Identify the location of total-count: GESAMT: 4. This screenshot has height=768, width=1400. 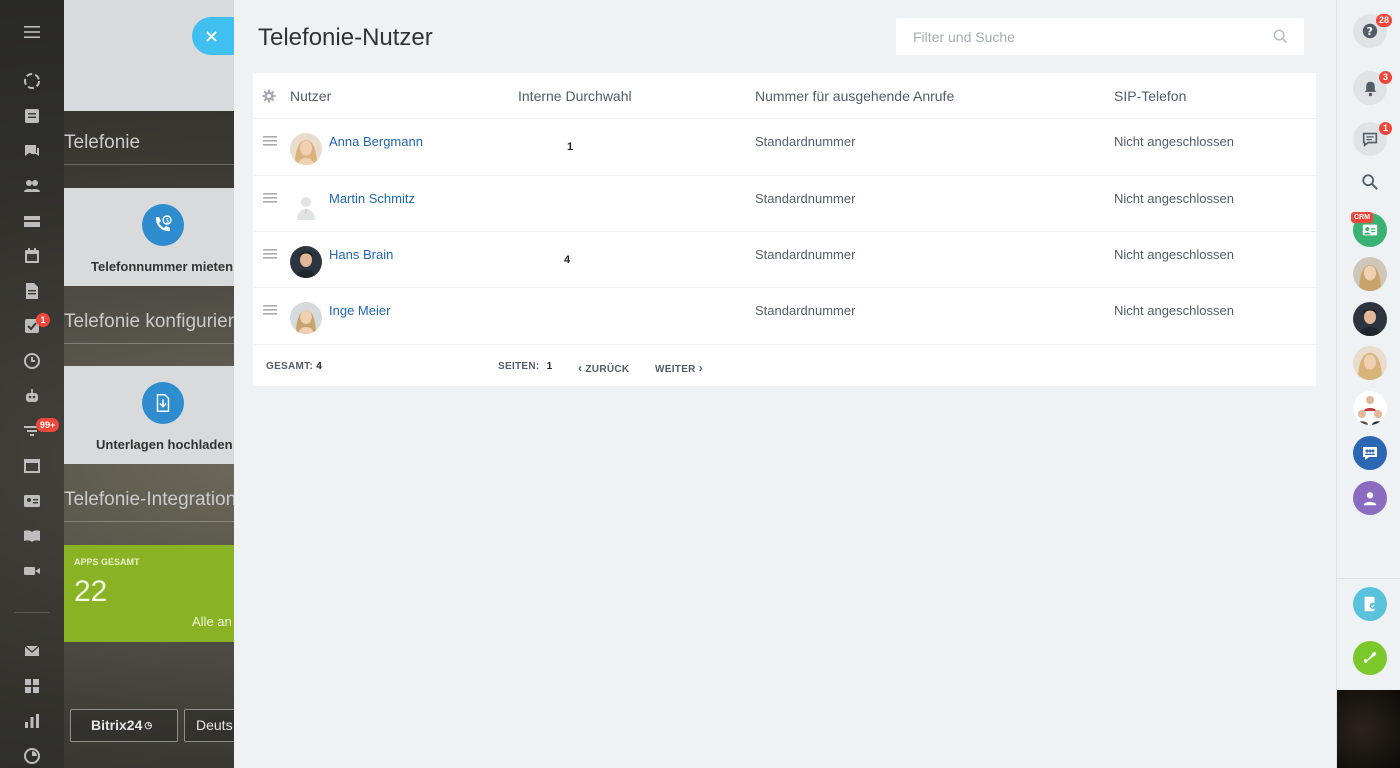
(294, 366).